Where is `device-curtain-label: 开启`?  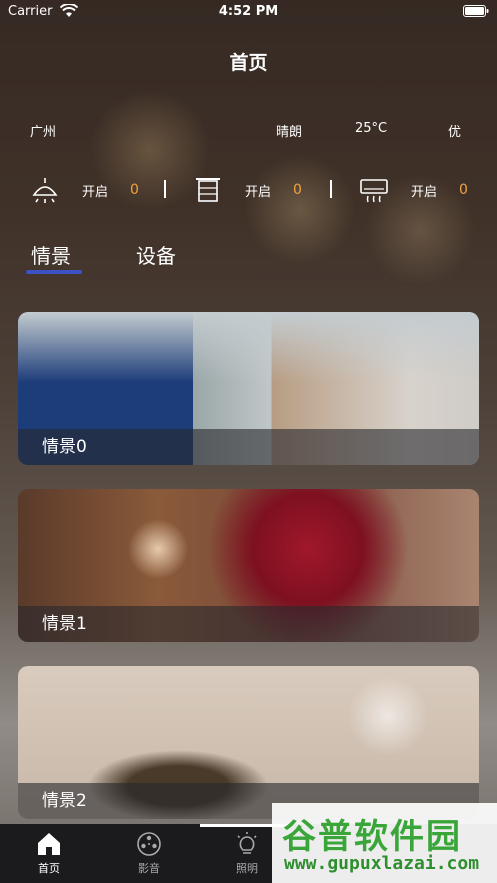
device-curtain-label: 开启 is located at coordinates (258, 192).